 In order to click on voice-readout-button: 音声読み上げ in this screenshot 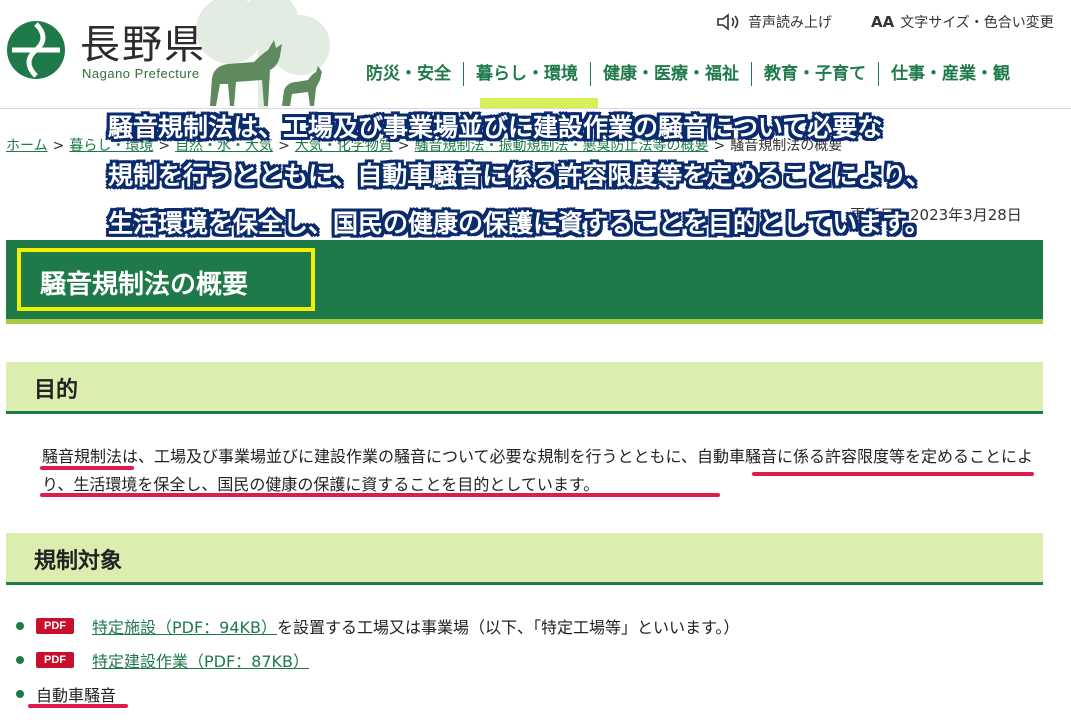, I will do `click(774, 22)`.